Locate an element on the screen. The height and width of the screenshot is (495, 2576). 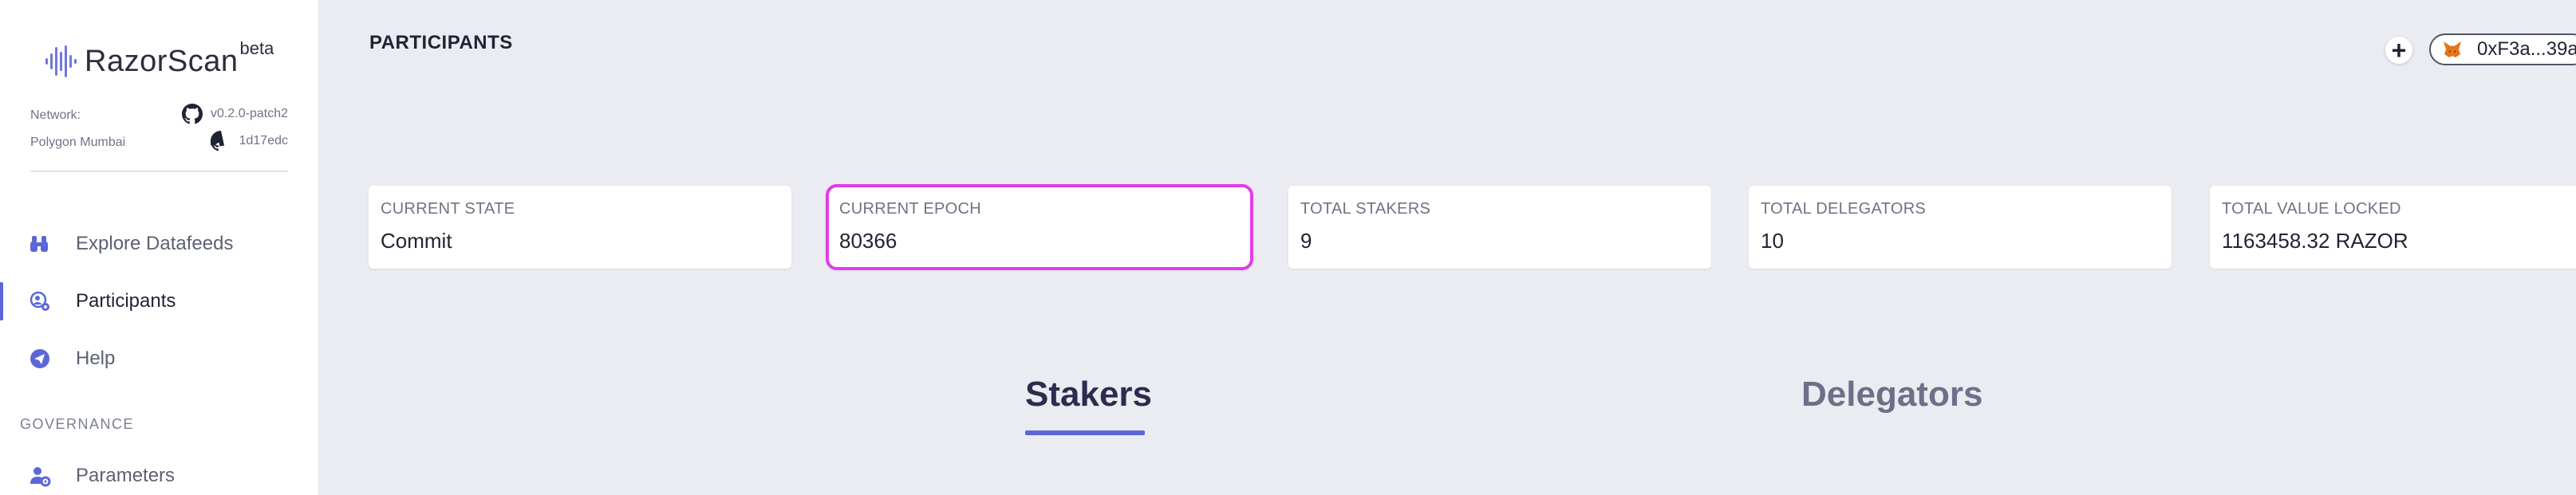
user-gear-icon is located at coordinates (41, 477).